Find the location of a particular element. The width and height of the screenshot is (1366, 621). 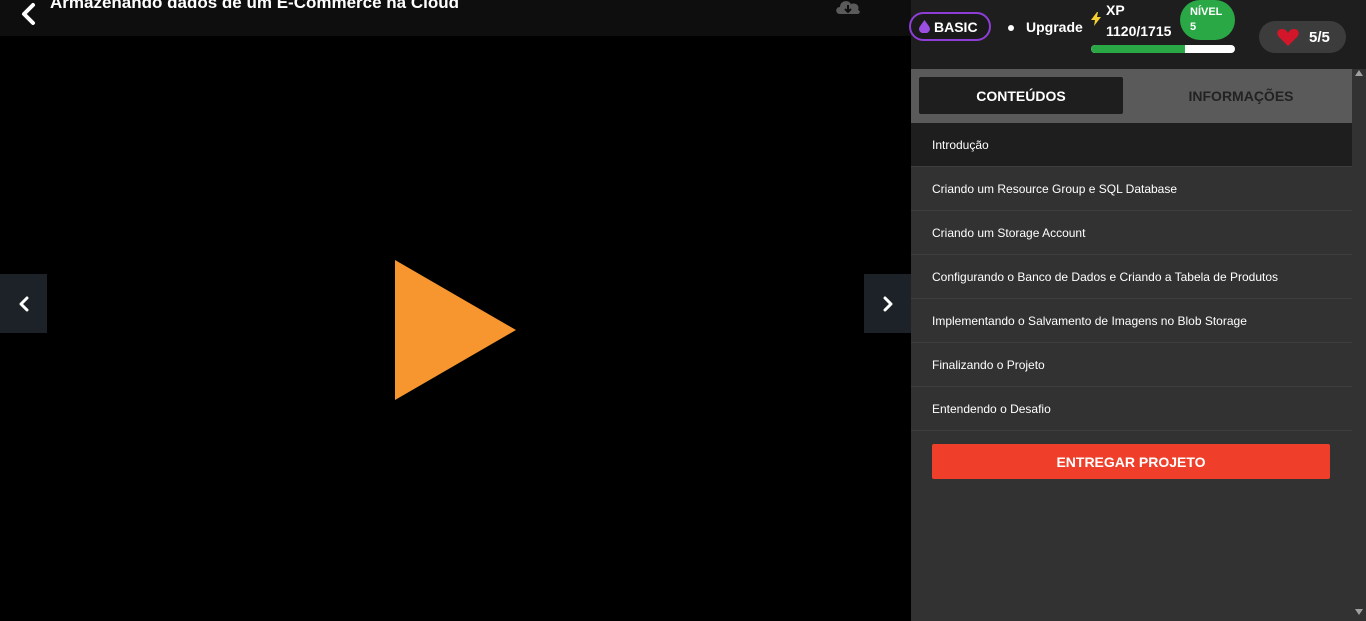

upgrade-link: Upgrade is located at coordinates (1054, 27).